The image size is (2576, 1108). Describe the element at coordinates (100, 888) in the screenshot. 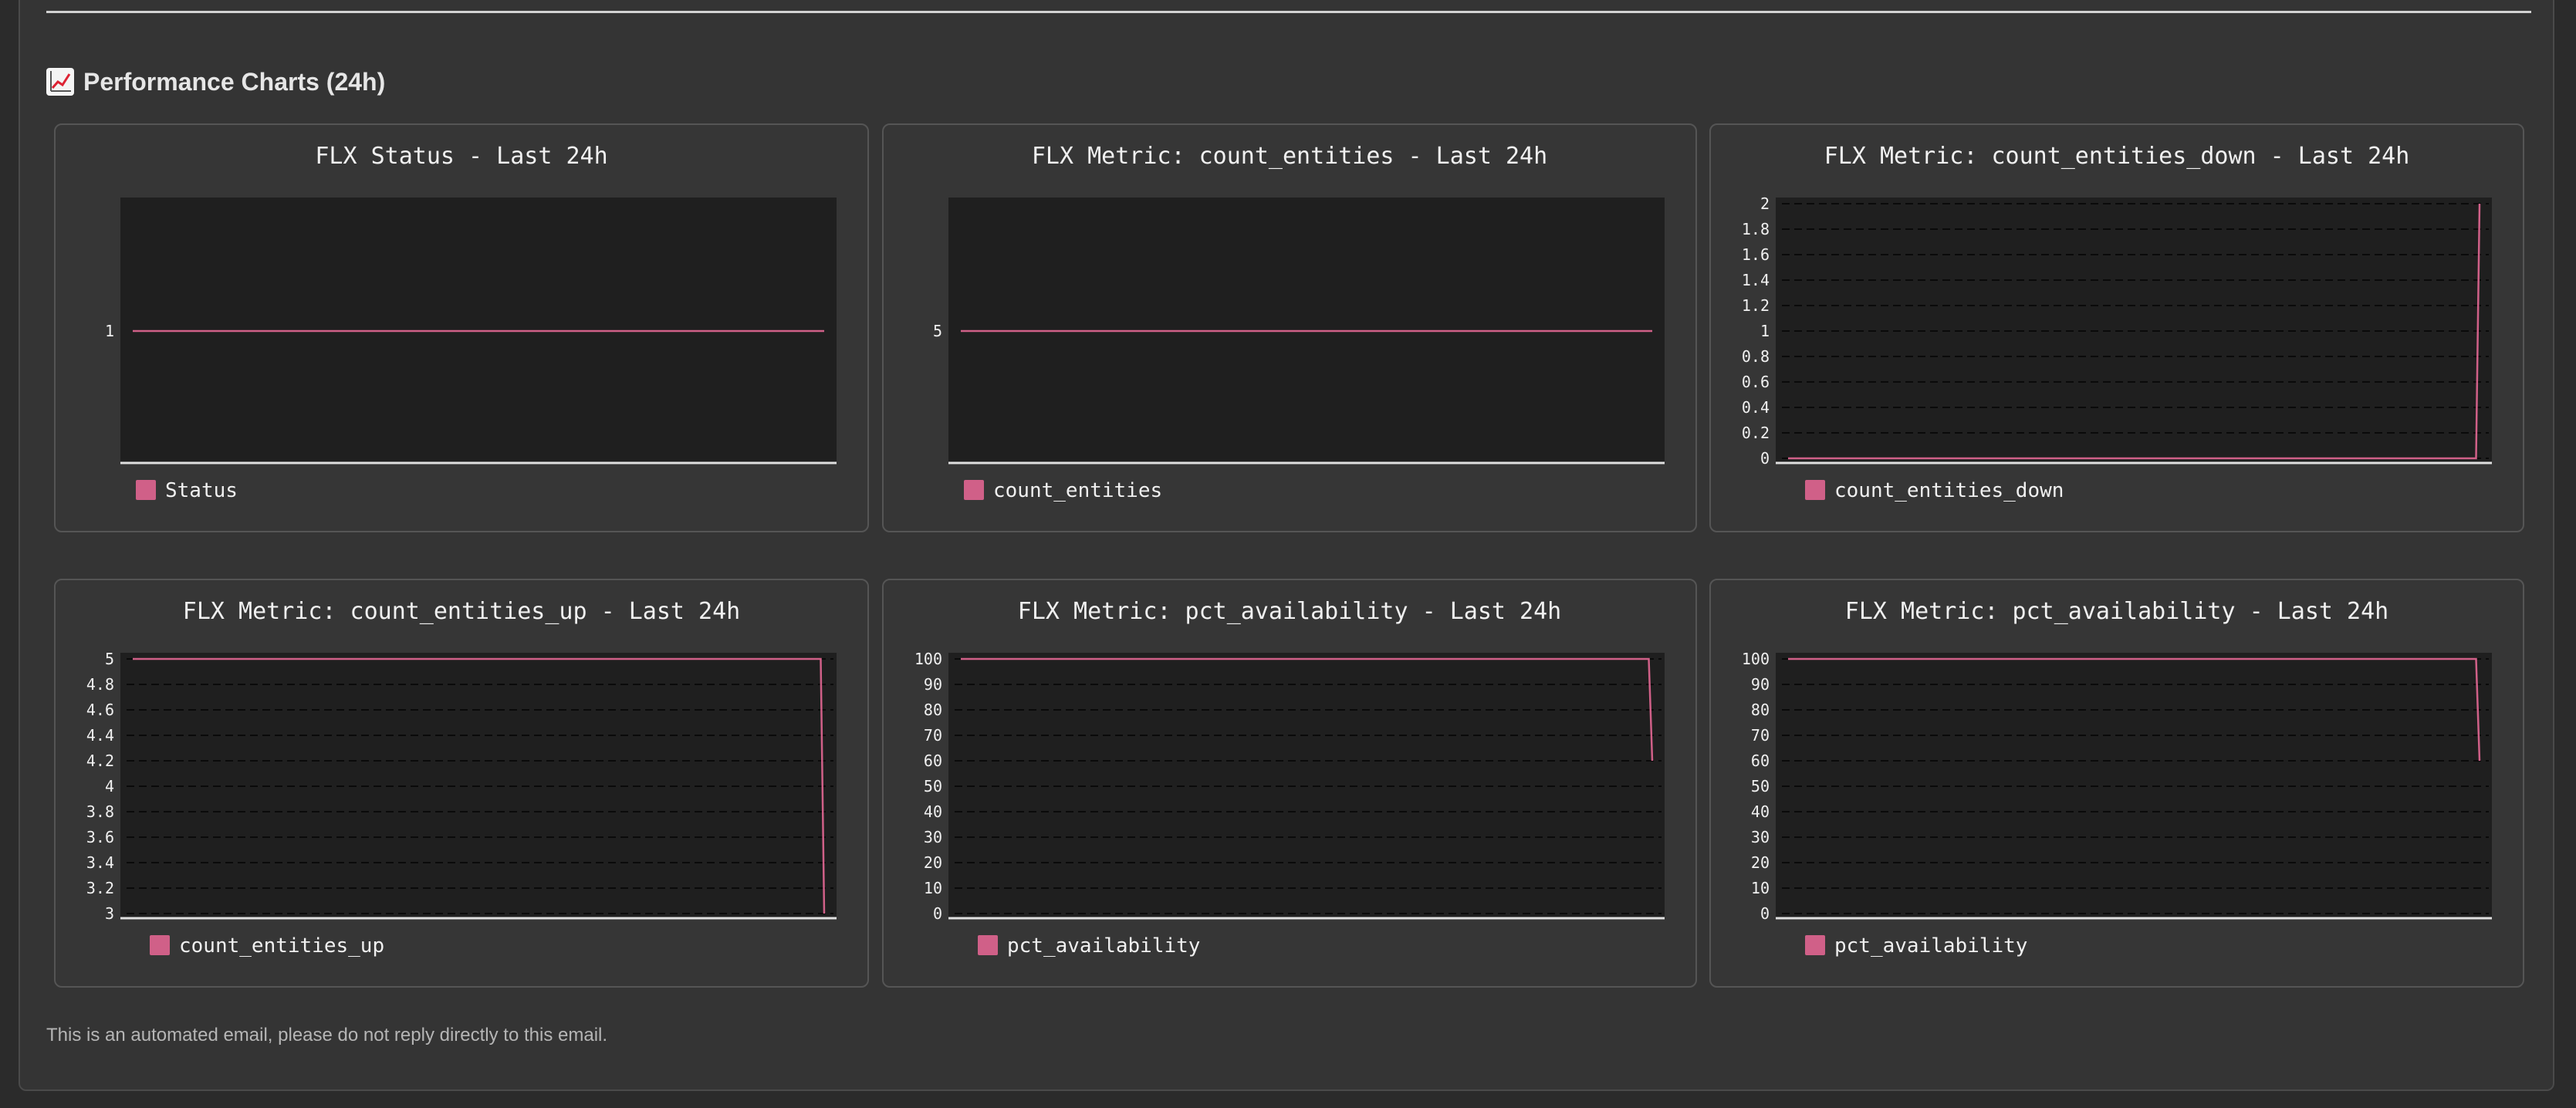

I see `y-tick-label: 3.2` at that location.